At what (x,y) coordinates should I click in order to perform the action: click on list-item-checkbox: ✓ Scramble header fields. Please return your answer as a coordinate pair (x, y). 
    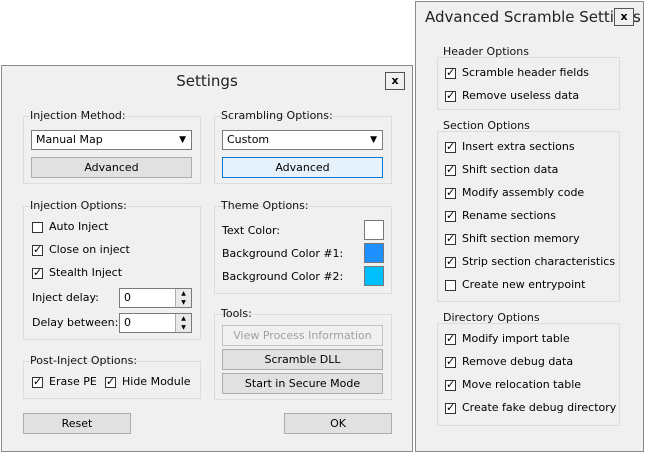
    Looking at the image, I should click on (517, 74).